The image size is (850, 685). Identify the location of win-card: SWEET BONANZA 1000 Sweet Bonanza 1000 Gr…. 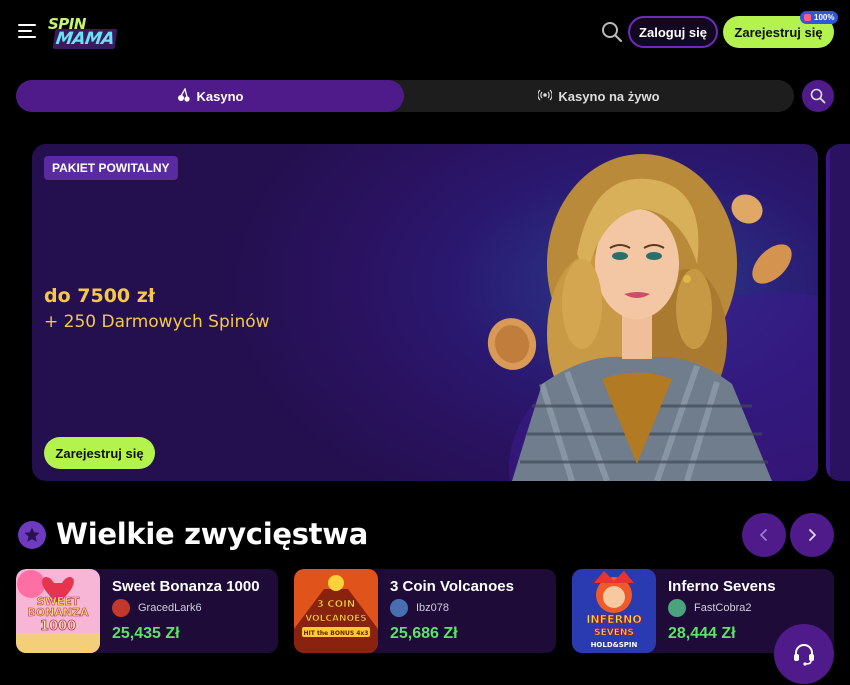
(147, 611).